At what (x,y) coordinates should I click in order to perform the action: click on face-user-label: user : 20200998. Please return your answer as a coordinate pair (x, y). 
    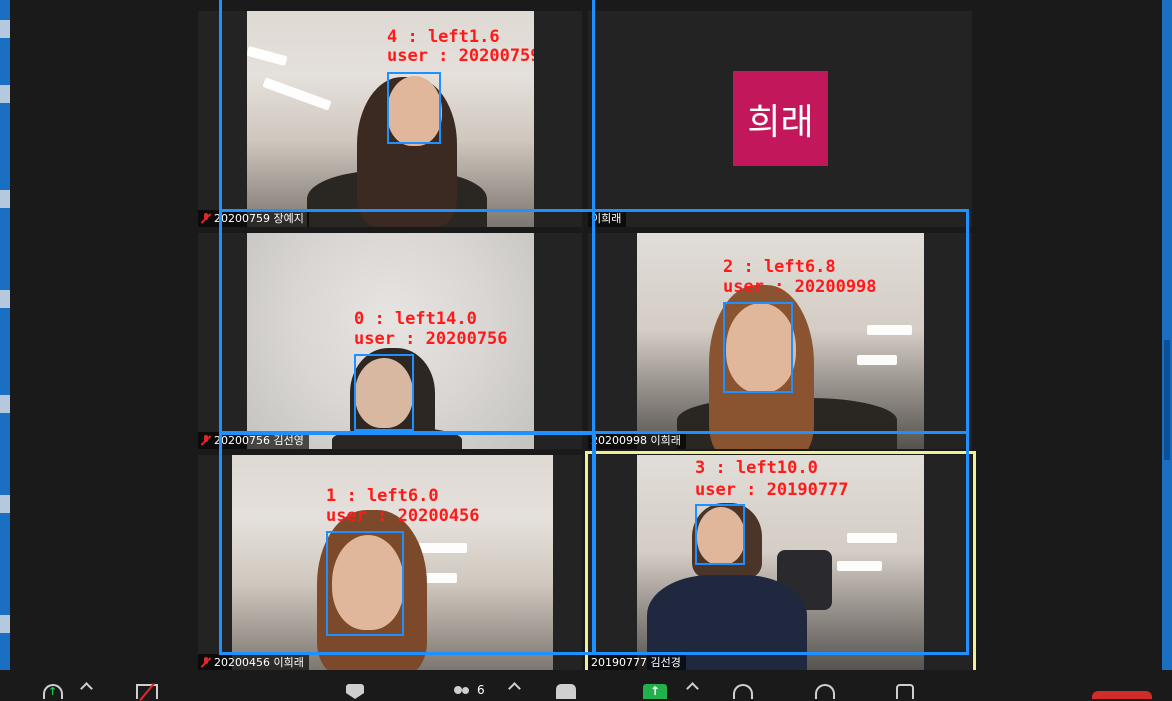
    Looking at the image, I should click on (800, 287).